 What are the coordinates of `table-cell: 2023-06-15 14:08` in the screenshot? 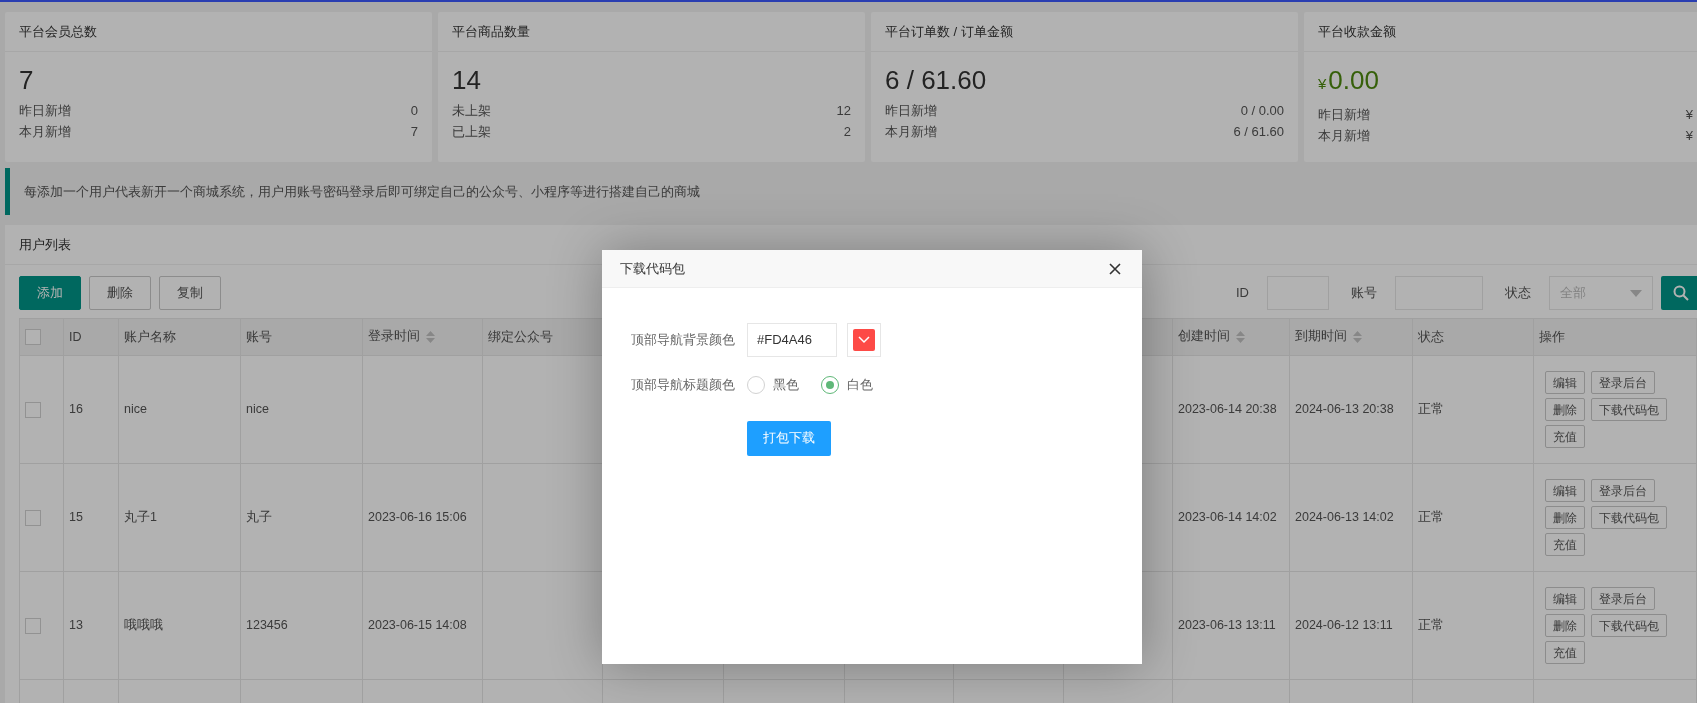 It's located at (422, 625).